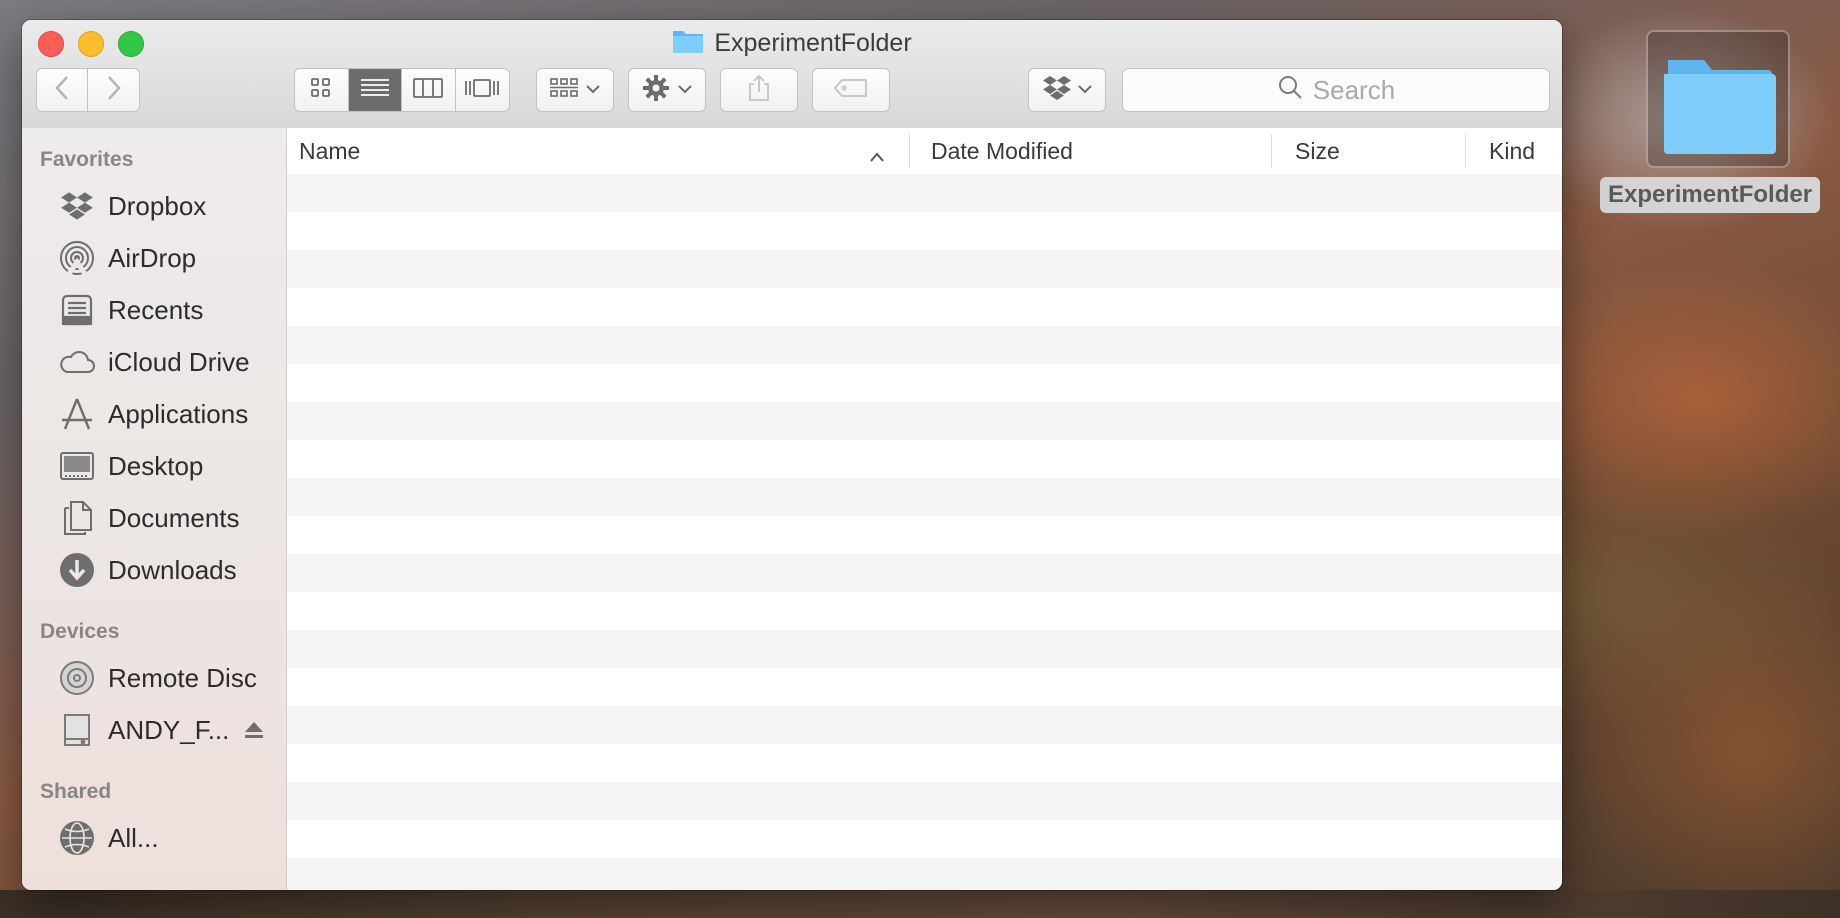 The height and width of the screenshot is (918, 1840). I want to click on chevron-left-icon, so click(62, 90).